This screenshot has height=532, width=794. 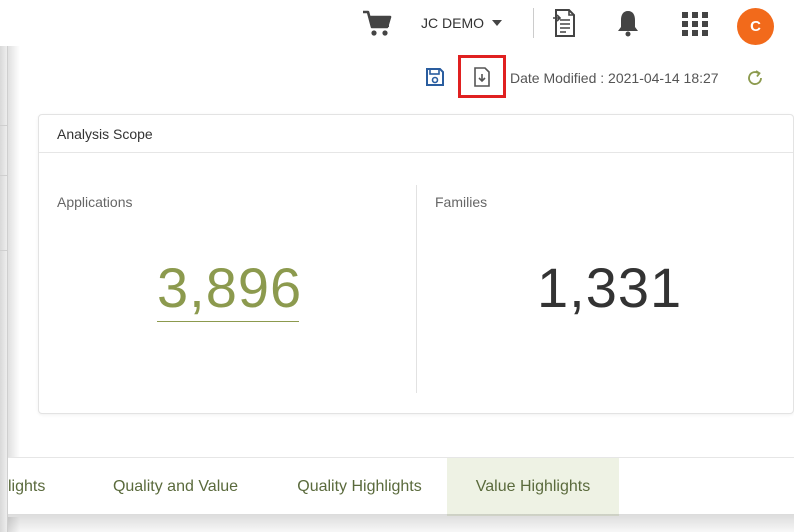 I want to click on card-title: Analysis Scope, so click(x=105, y=134).